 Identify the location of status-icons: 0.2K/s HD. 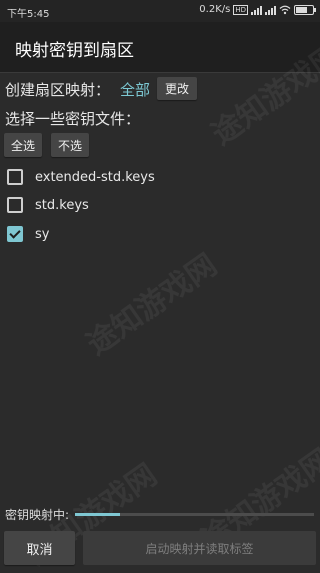
(257, 9).